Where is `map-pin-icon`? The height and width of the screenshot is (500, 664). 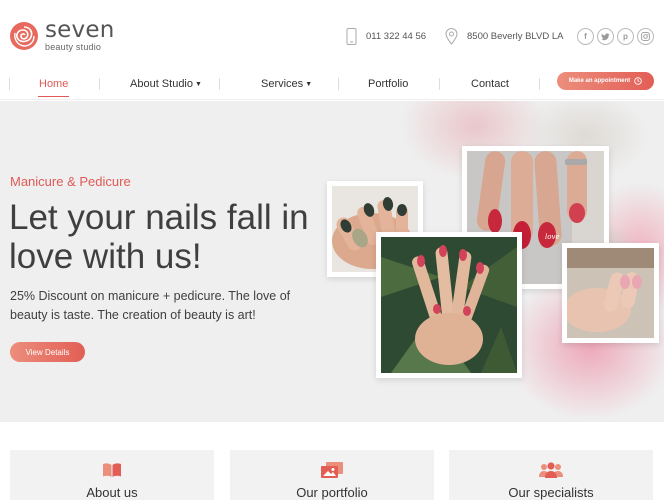
map-pin-icon is located at coordinates (451, 36).